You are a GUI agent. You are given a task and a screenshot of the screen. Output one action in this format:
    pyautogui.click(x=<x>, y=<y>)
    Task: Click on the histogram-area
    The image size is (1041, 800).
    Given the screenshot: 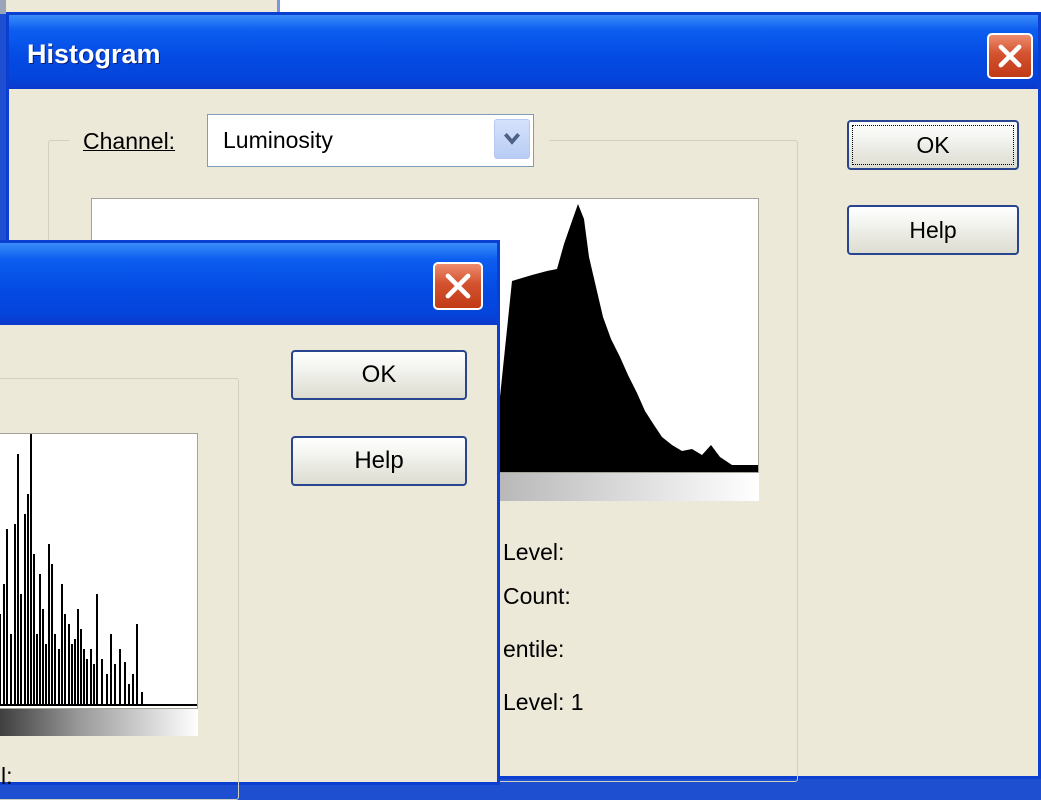 What is the action you would take?
    pyautogui.click(x=625, y=338)
    